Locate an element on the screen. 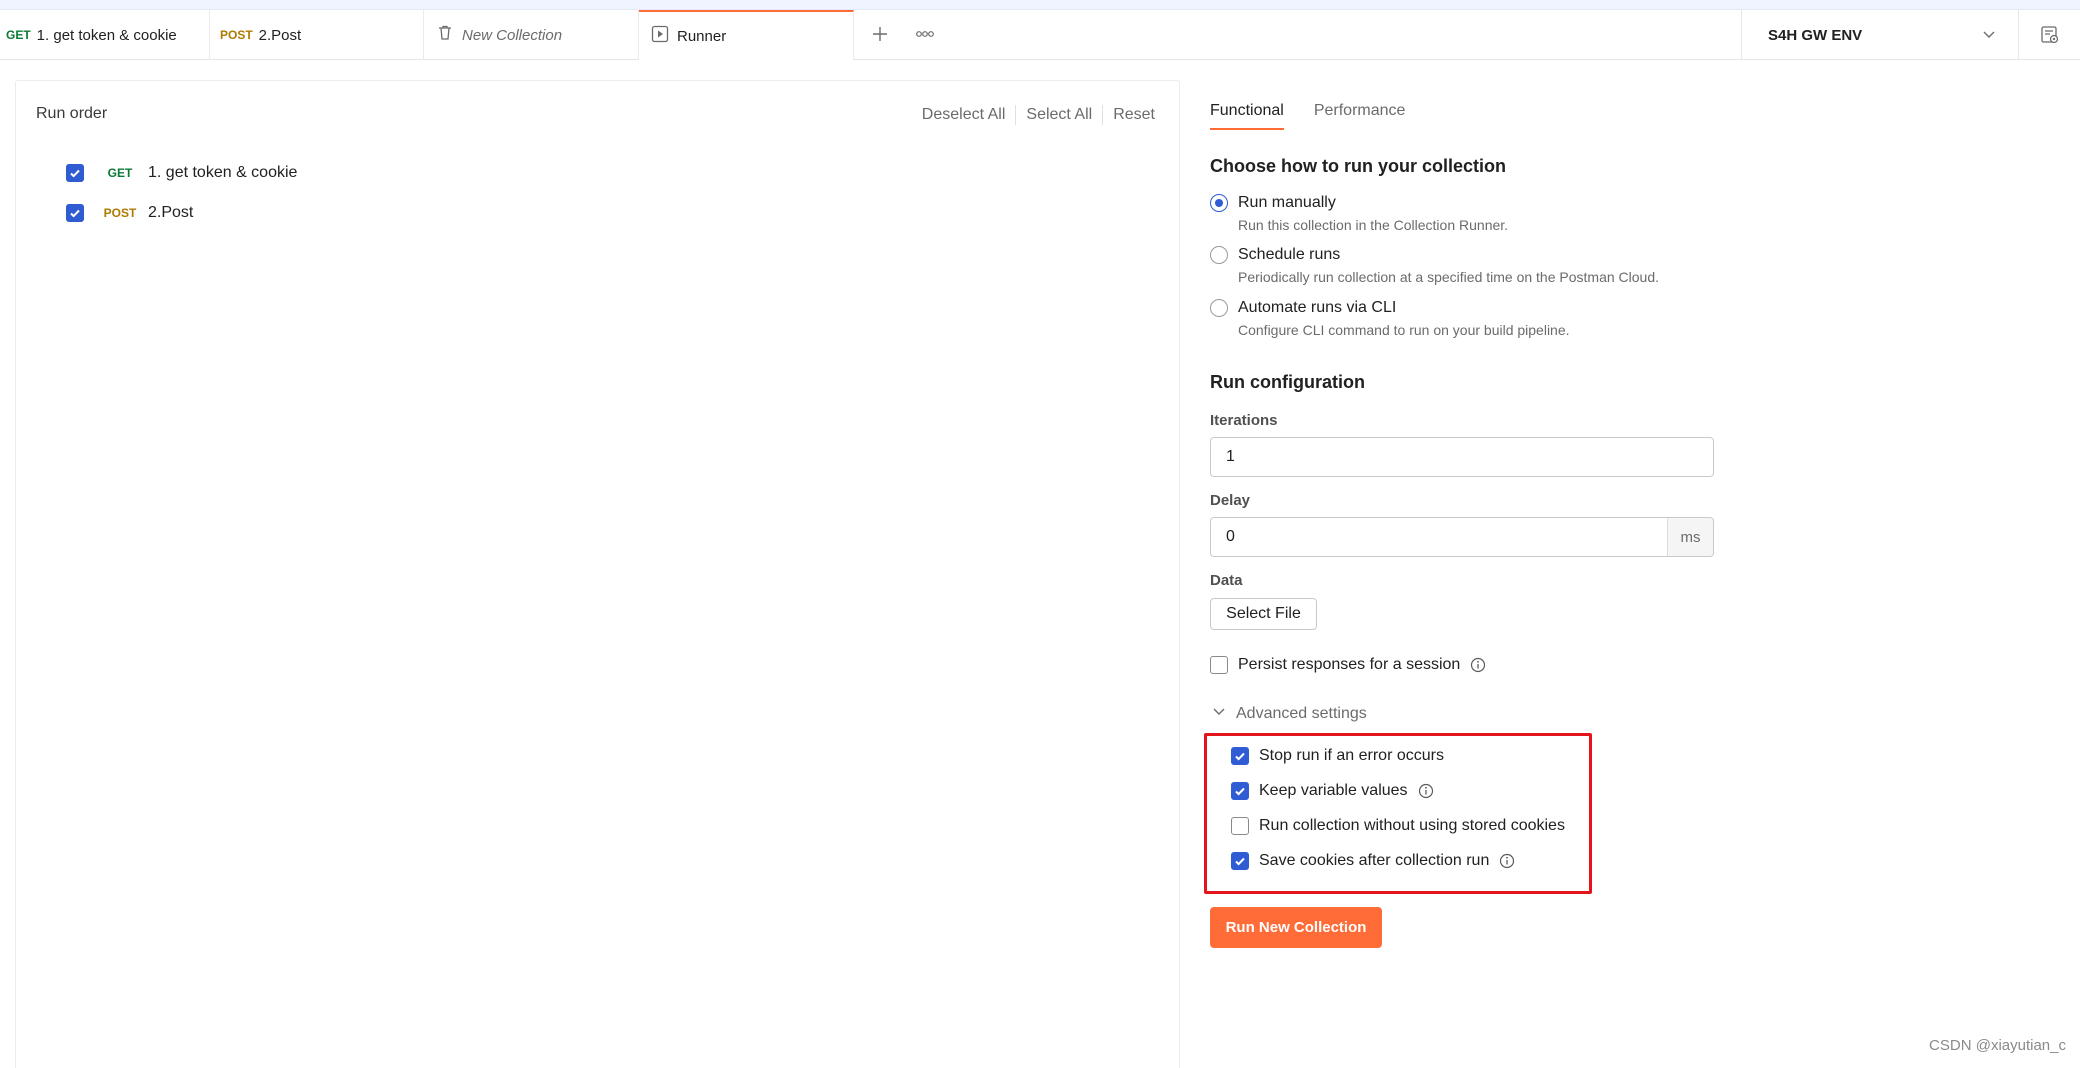  tab-method-get: GET is located at coordinates (18, 35).